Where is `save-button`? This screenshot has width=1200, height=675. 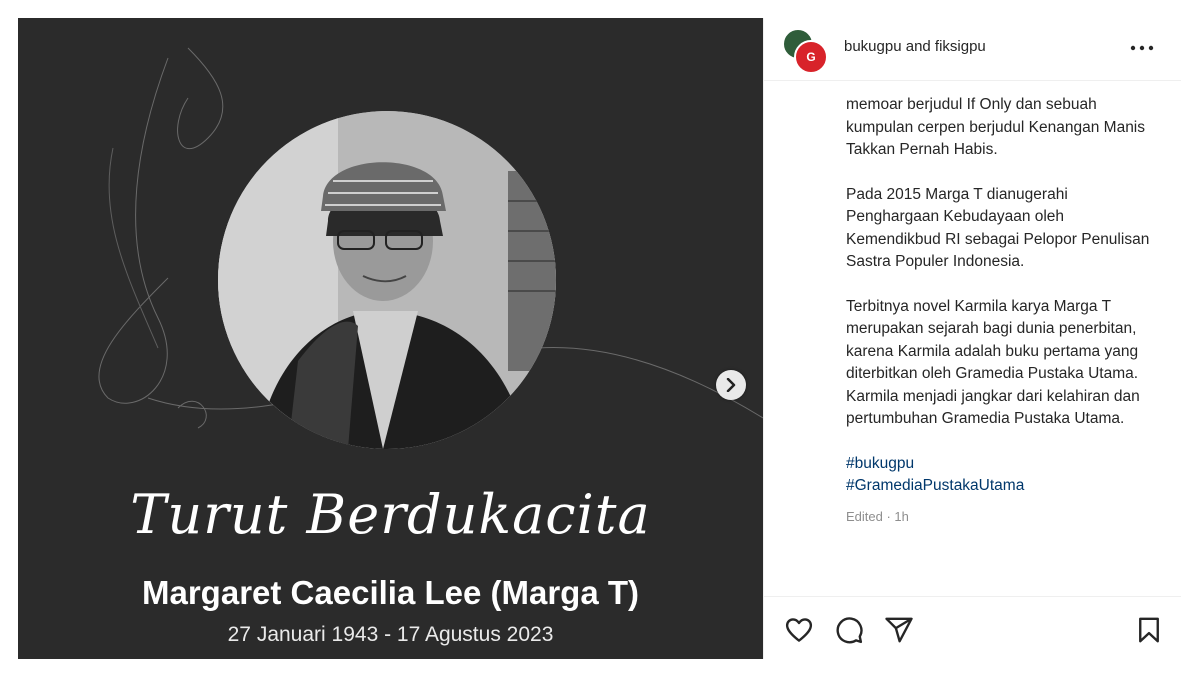
save-button is located at coordinates (1149, 630).